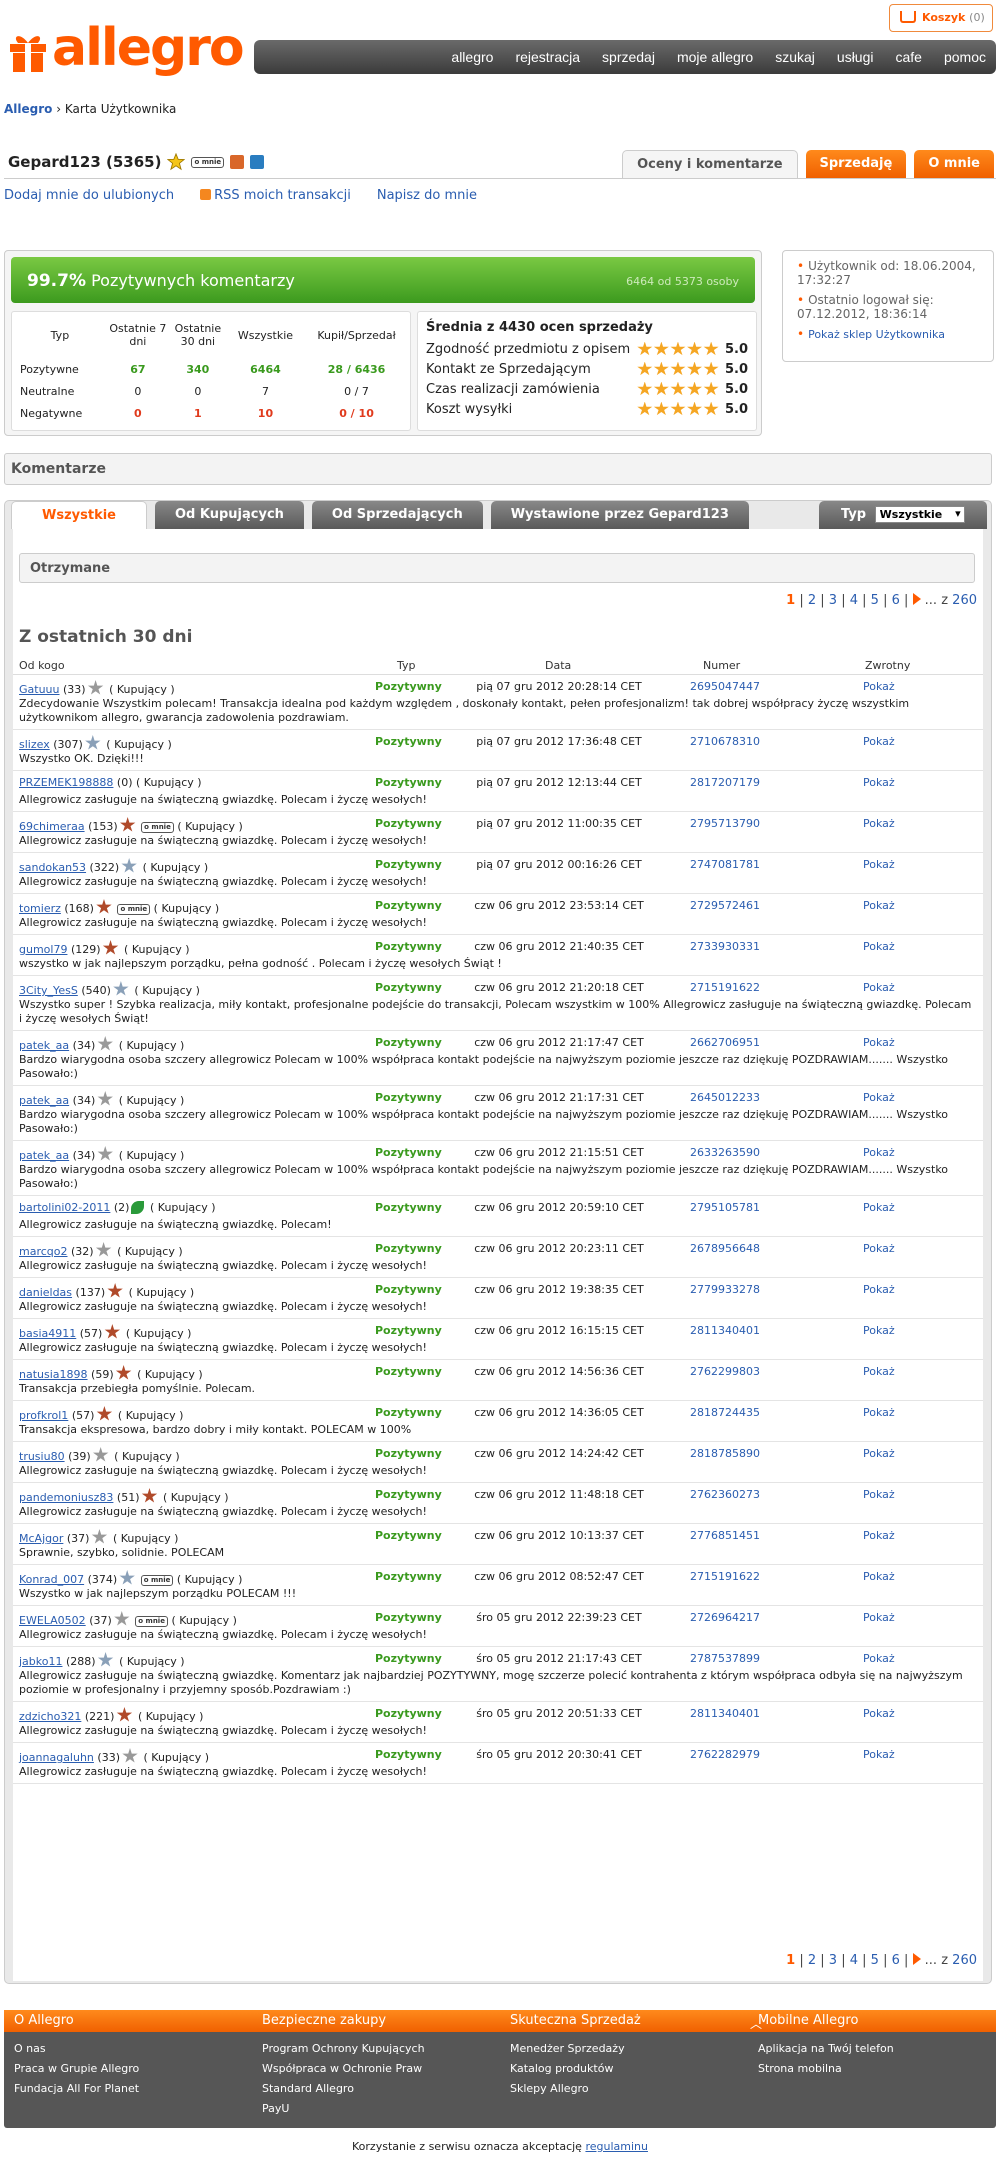  Describe the element at coordinates (40, 908) in the screenshot. I see `comment-user-link: tomierz` at that location.